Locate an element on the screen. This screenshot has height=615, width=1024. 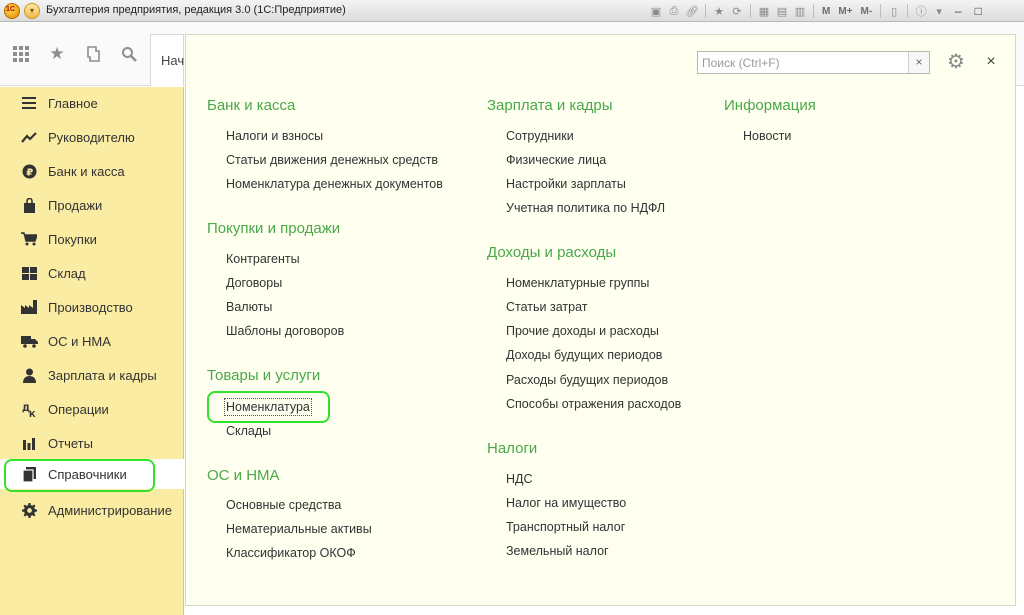
link-salary-settings: Настройки зарплаты is located at coordinates (566, 184).